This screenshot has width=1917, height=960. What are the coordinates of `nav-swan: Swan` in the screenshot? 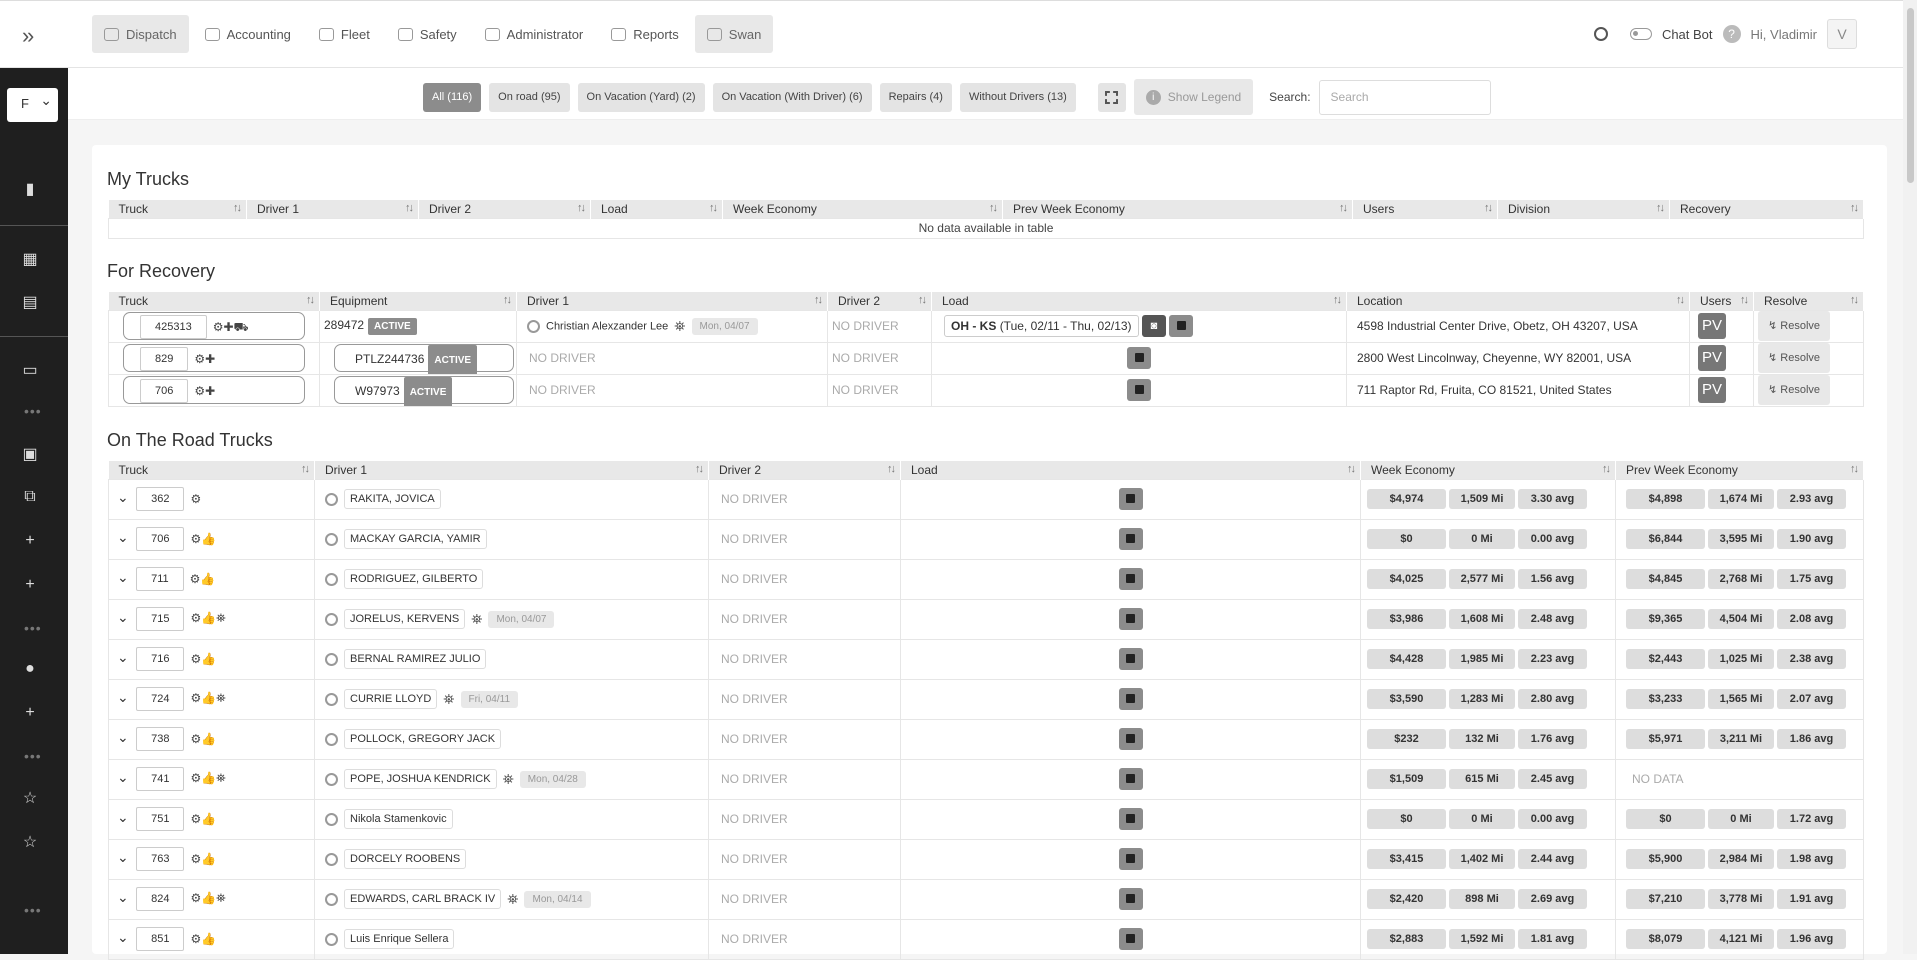 It's located at (734, 34).